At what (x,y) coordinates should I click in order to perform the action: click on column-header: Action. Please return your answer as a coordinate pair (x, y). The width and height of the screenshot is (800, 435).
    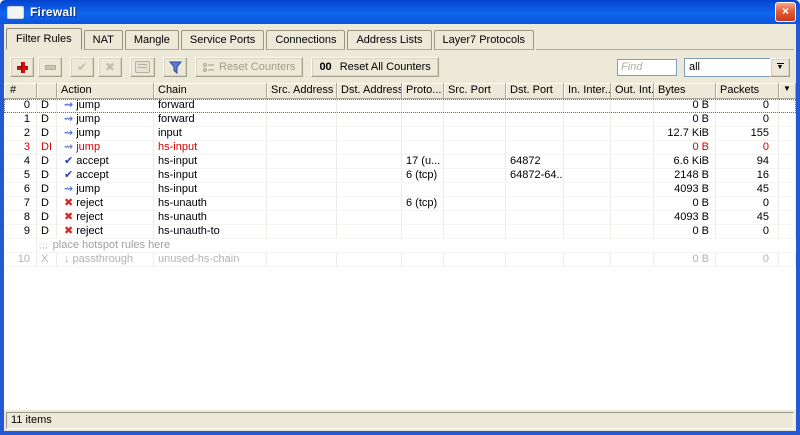
    Looking at the image, I should click on (105, 91).